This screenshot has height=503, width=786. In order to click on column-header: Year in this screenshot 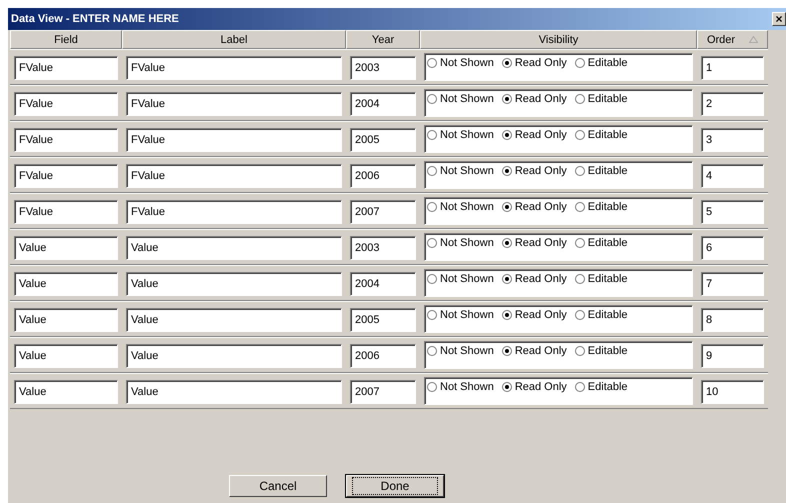, I will do `click(383, 39)`.